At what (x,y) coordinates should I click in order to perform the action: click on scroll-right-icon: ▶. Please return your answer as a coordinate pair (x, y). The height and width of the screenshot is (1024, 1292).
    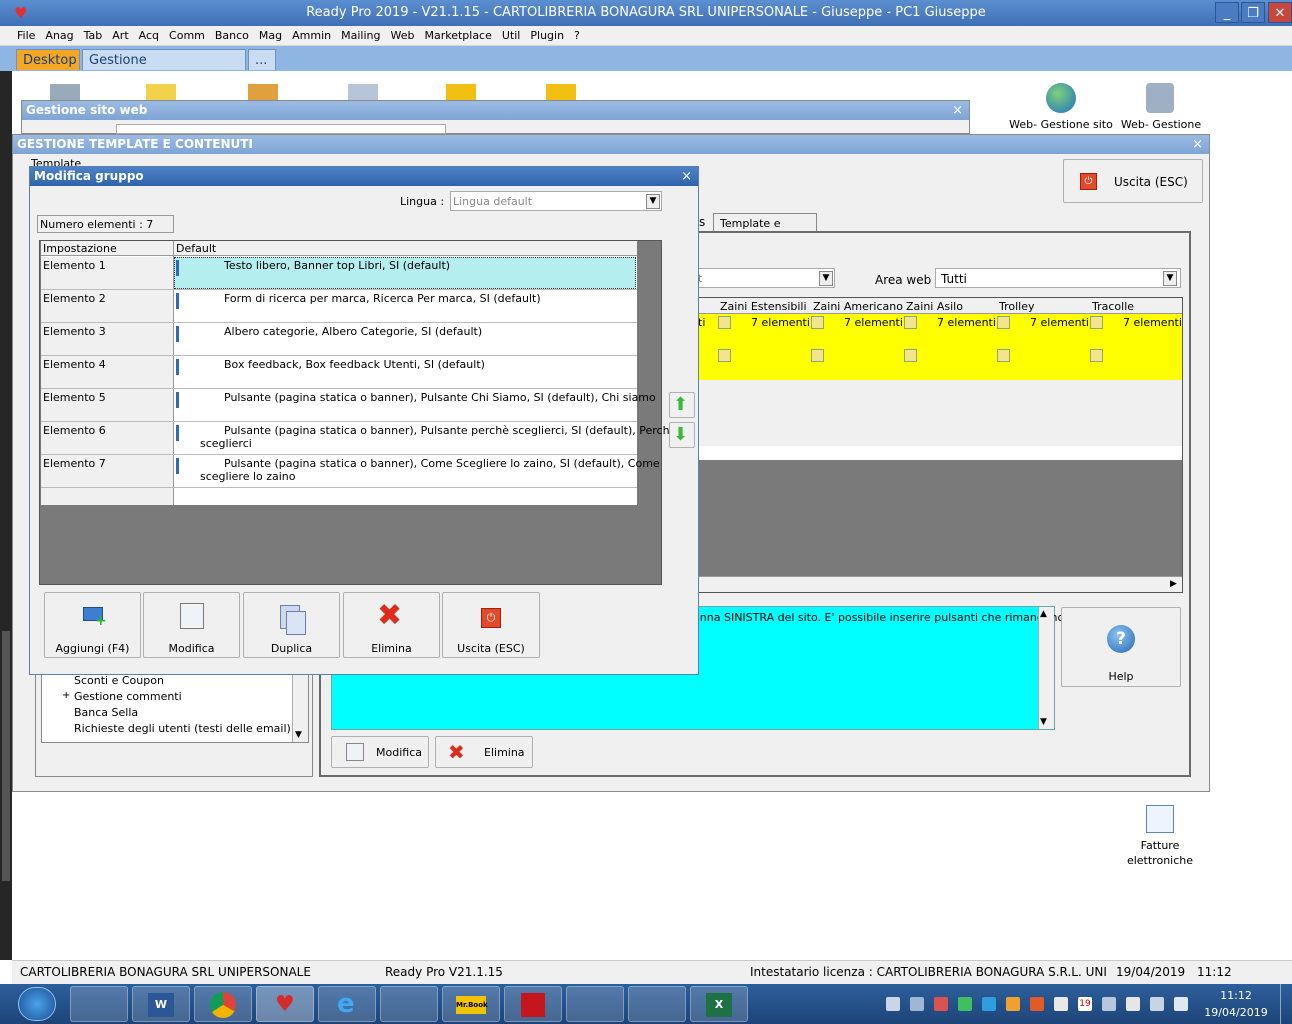
    Looking at the image, I should click on (1173, 584).